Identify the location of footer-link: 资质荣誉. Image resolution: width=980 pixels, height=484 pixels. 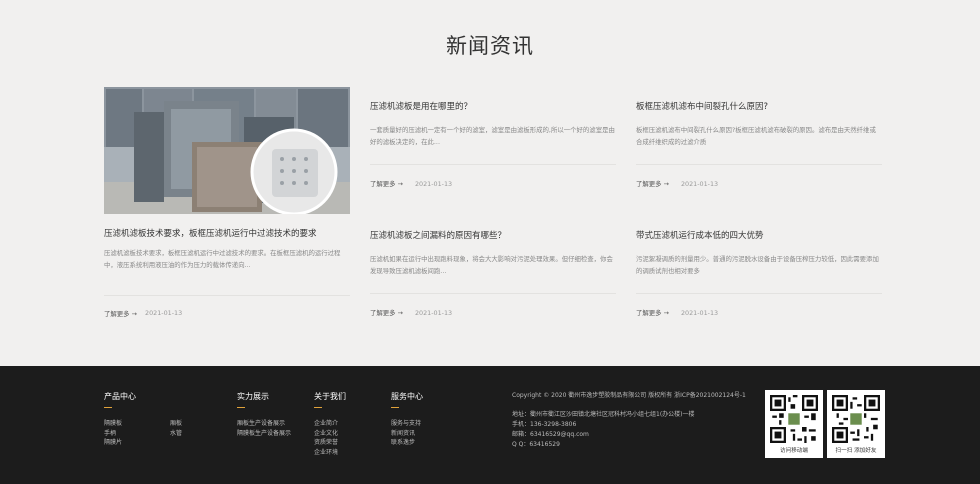
(326, 443).